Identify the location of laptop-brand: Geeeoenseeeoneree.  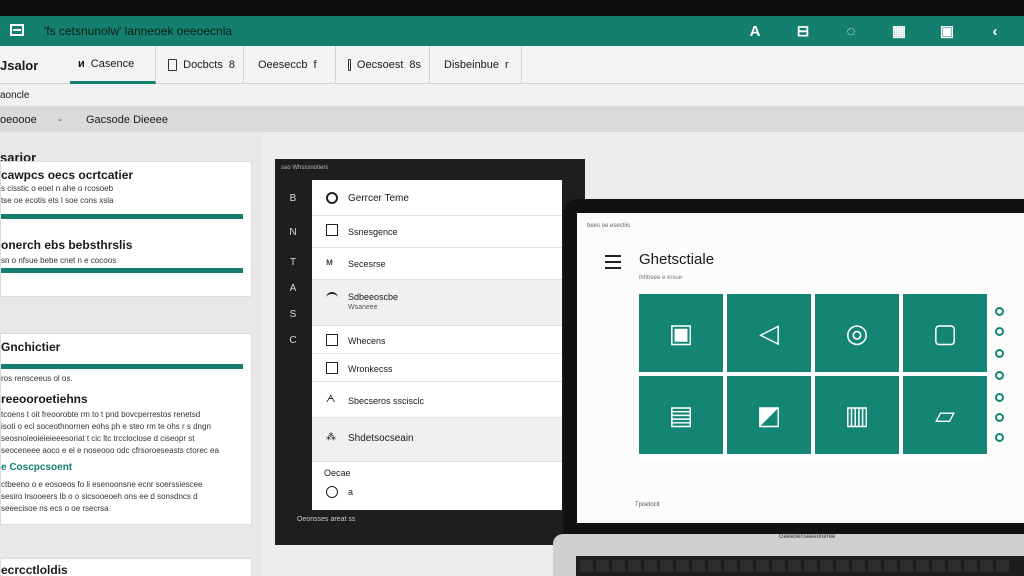
(807, 537).